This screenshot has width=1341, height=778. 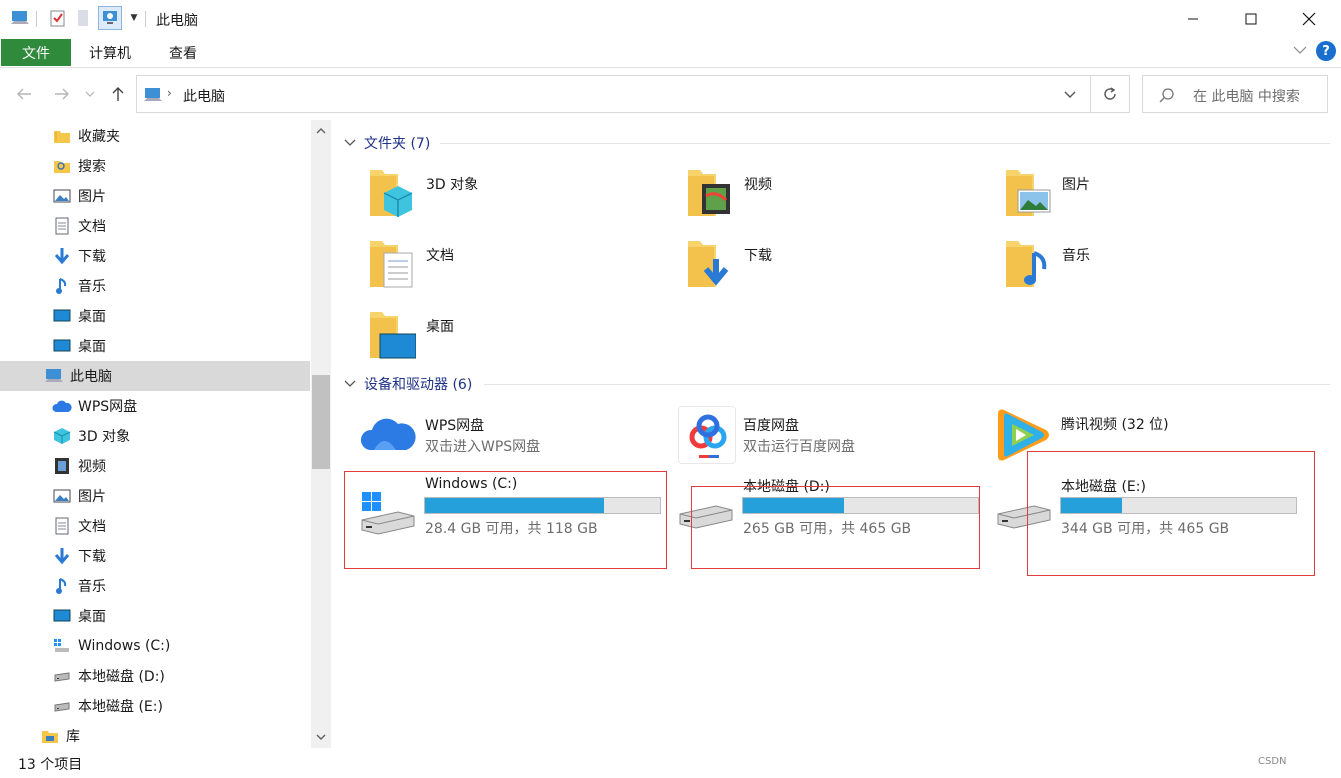 What do you see at coordinates (510, 434) in the screenshot?
I see `app-wps-cloud: WPS网盘 双击进入WPS网盘` at bounding box center [510, 434].